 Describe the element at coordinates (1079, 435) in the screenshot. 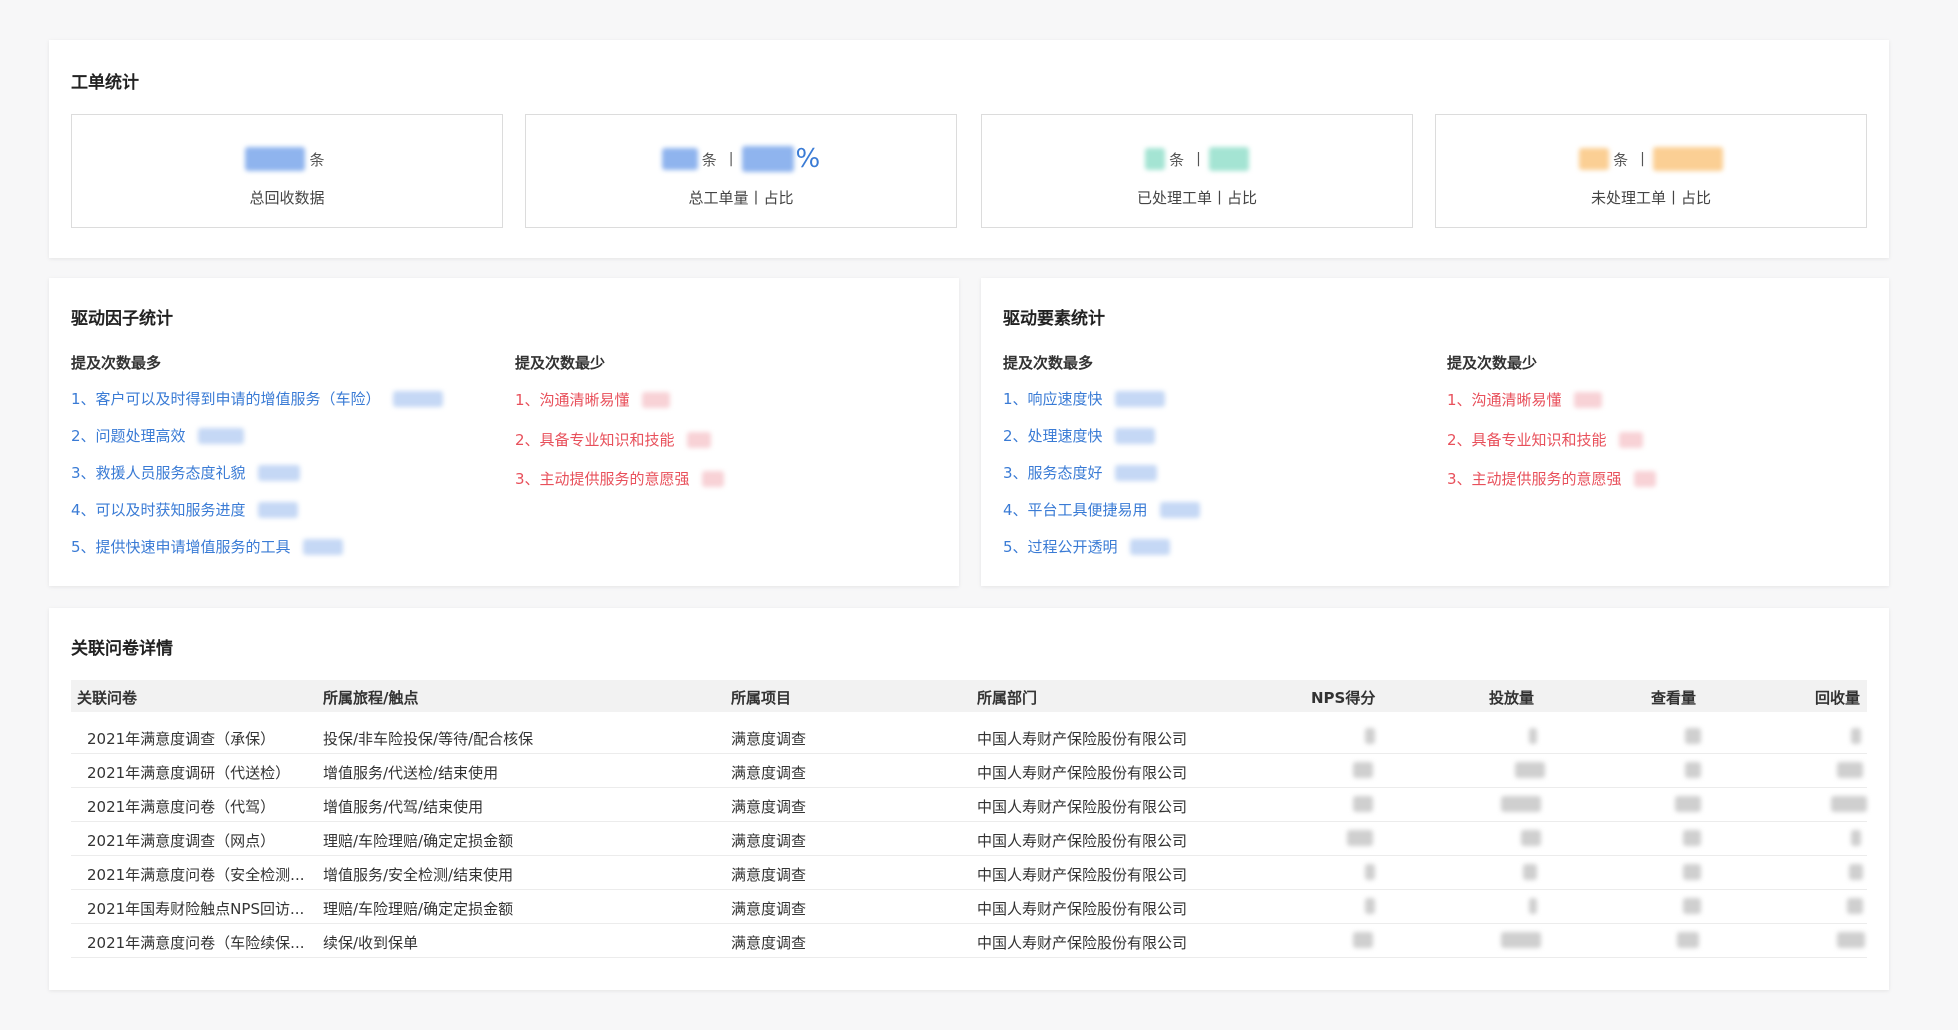

I see `element-most-item: 2、处理速度快` at that location.